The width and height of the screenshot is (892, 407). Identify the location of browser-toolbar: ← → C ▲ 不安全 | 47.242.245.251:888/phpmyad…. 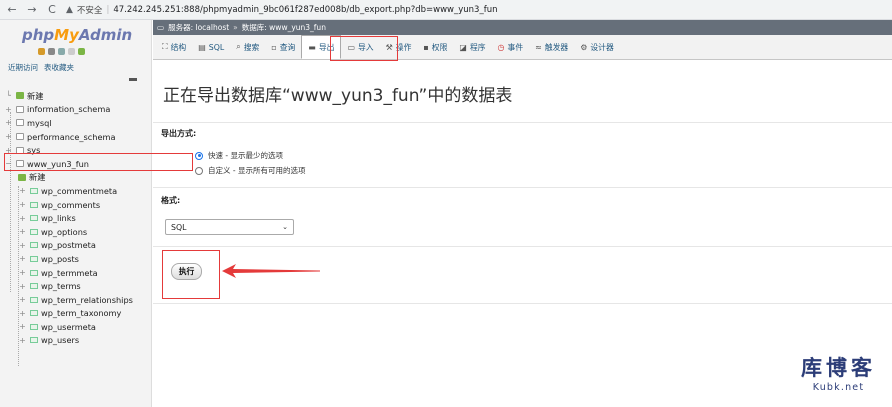
(446, 10).